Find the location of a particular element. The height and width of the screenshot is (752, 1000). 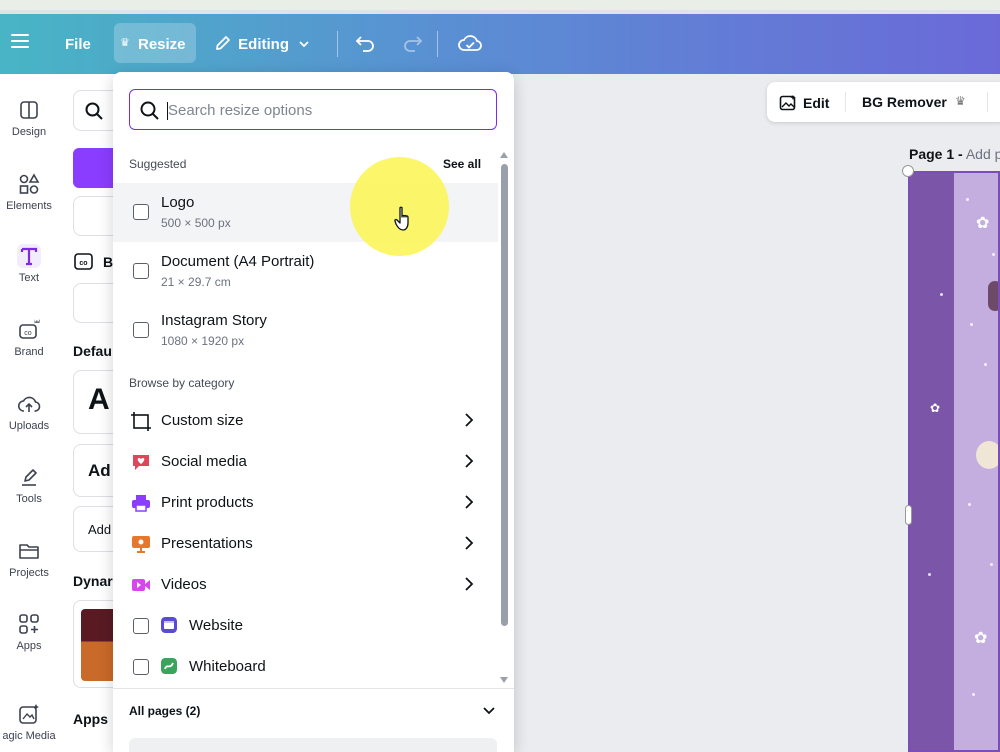

editing-mode-button: Editing is located at coordinates (262, 45).